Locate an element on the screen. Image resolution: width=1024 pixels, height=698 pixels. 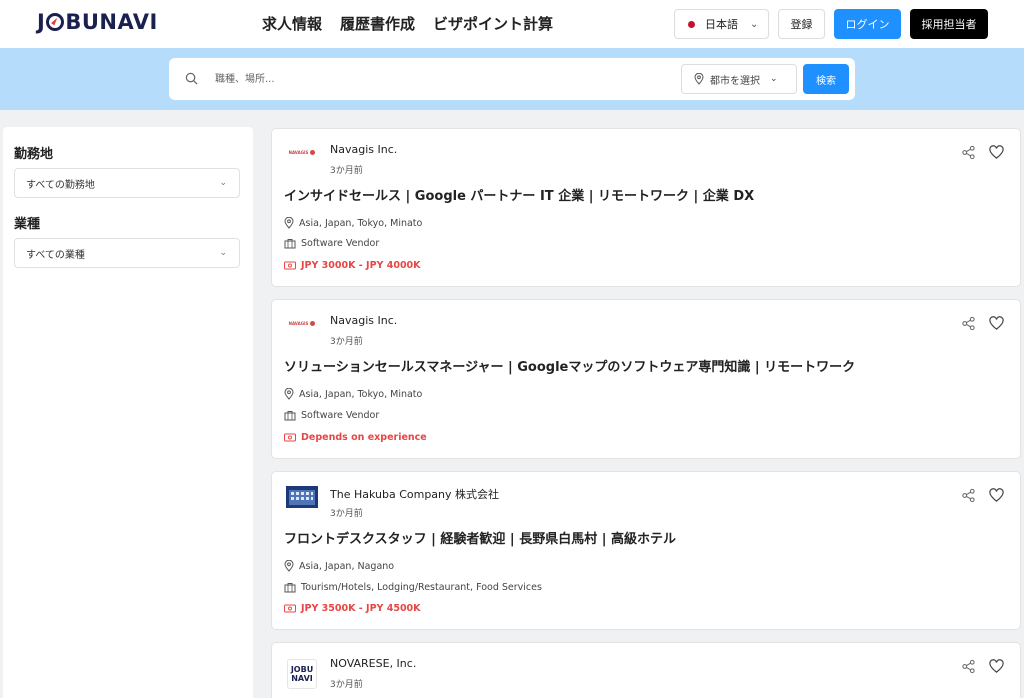
hotel-building-icon is located at coordinates (302, 497).